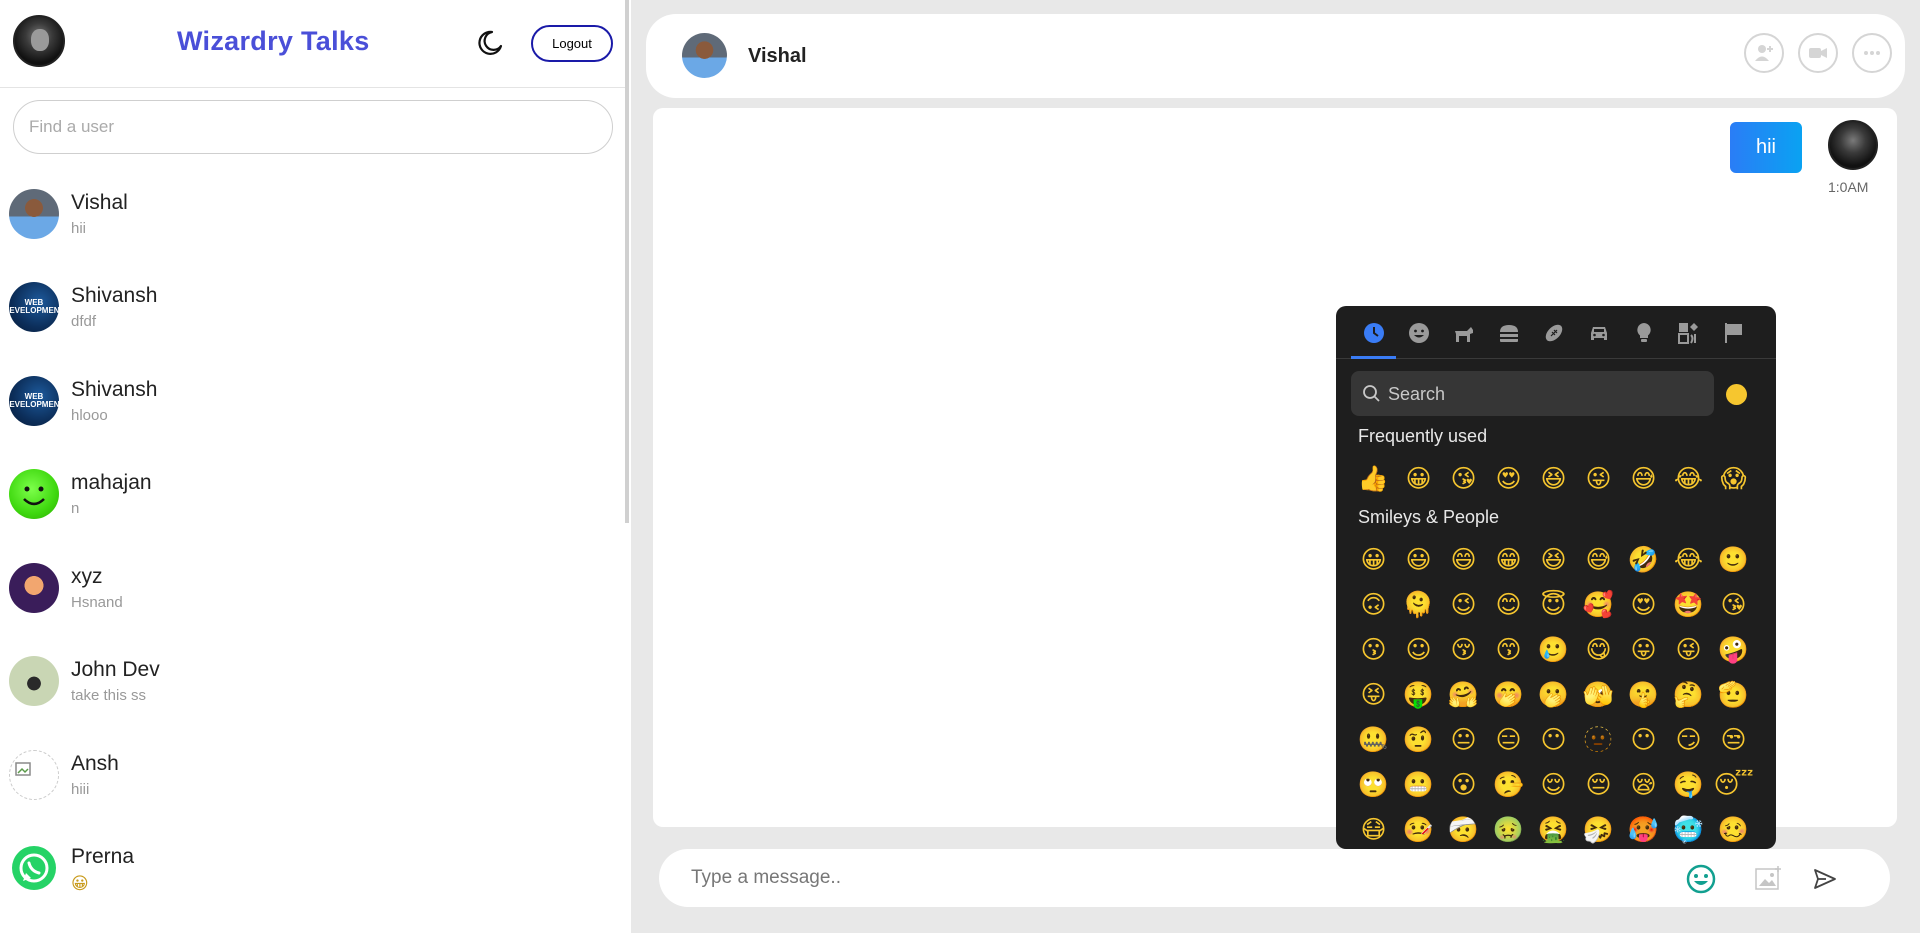 Image resolution: width=1920 pixels, height=933 pixels. Describe the element at coordinates (1733, 828) in the screenshot. I see `emoji-button: 🥴` at that location.